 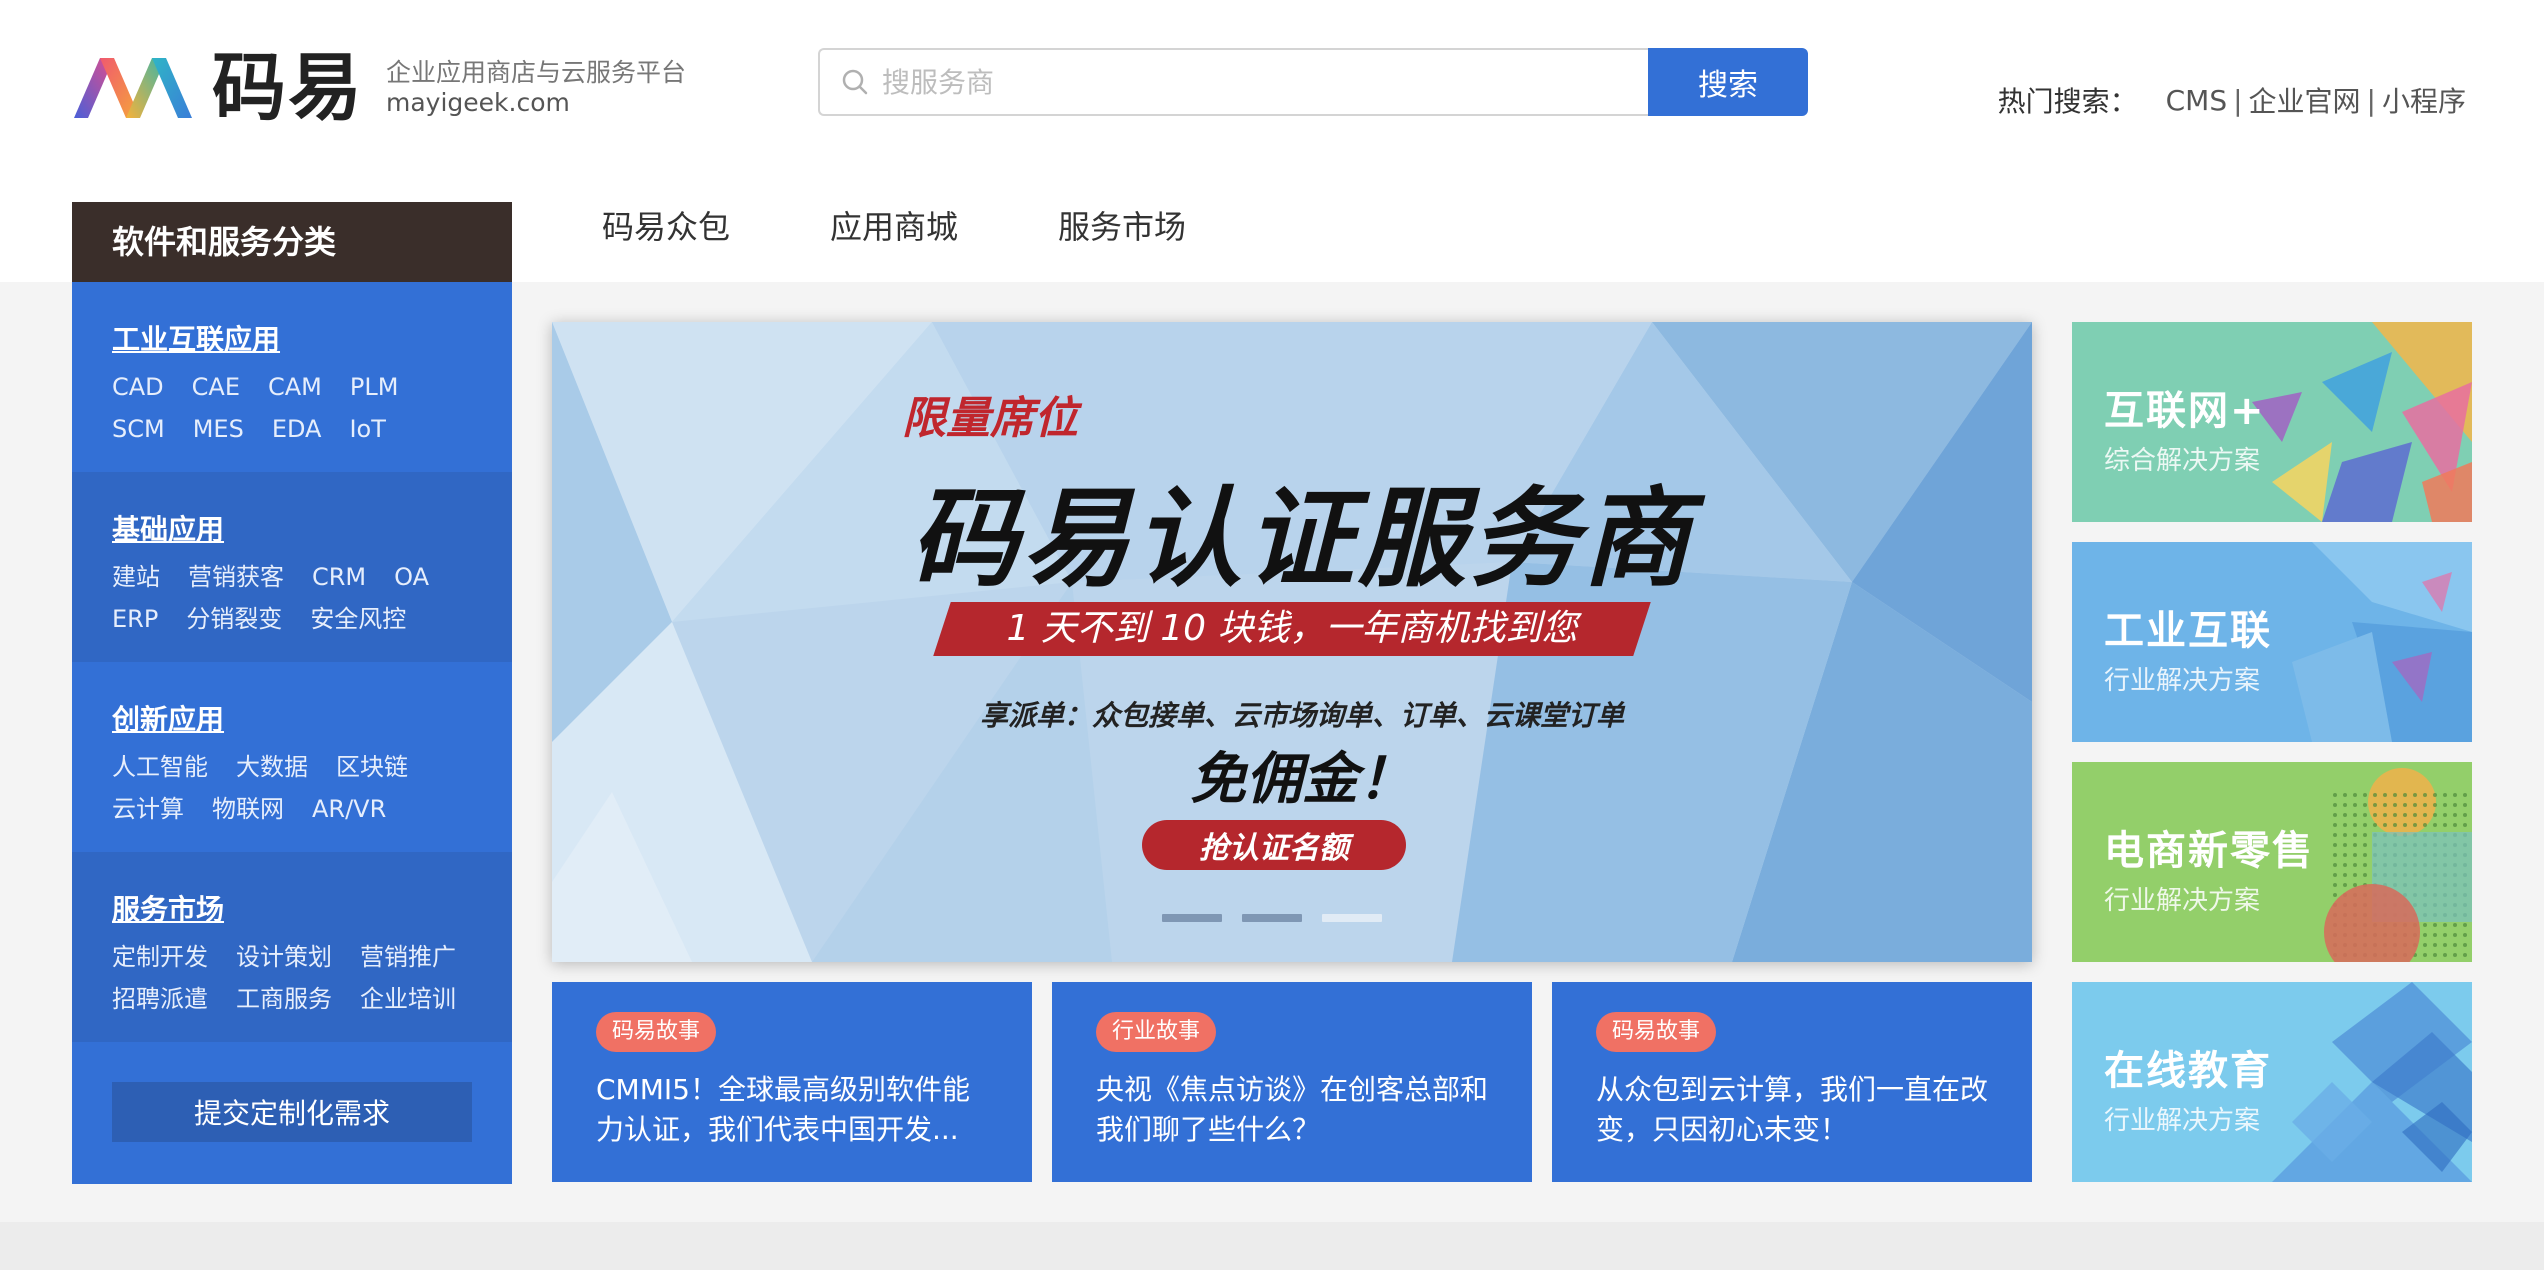 What do you see at coordinates (216, 387) in the screenshot?
I see `sidebar-link: CAE` at bounding box center [216, 387].